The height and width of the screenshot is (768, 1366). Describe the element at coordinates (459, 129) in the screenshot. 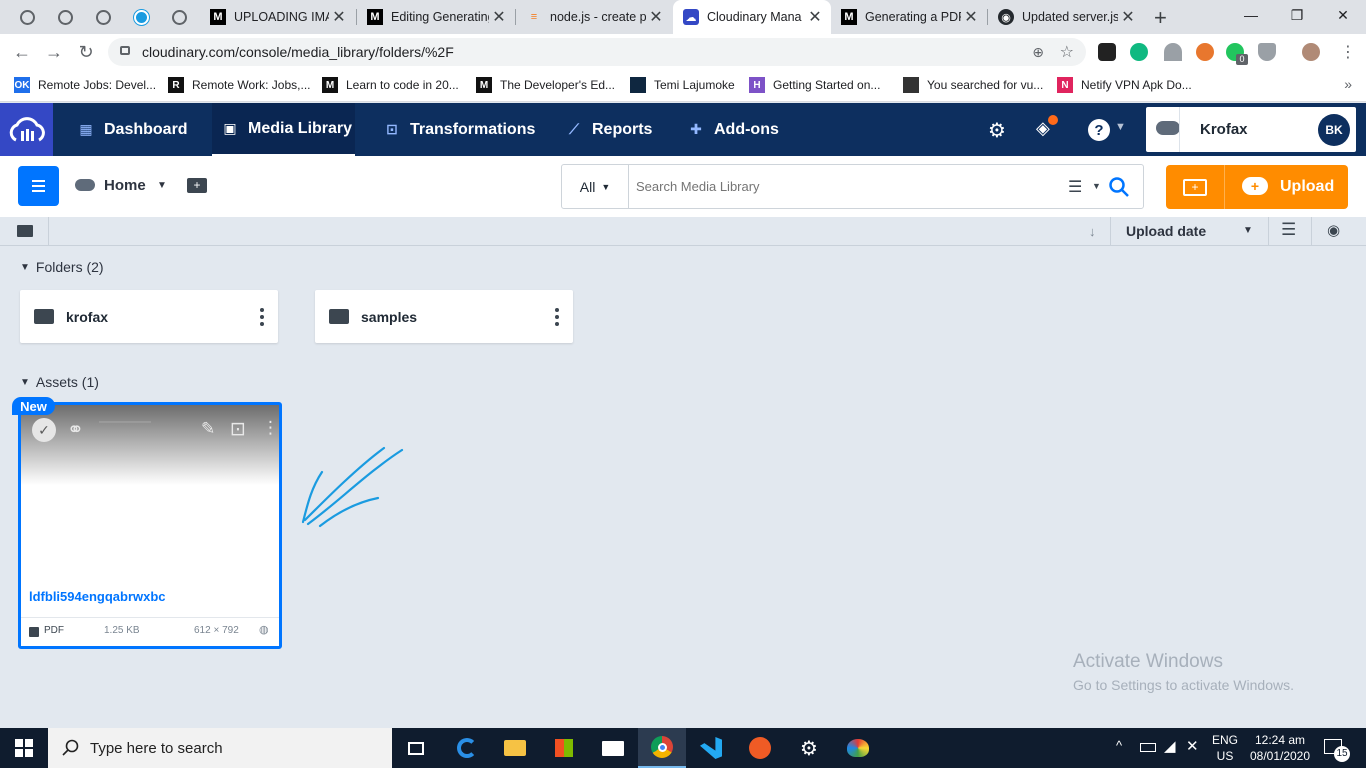

I see `nav-transformations: ⊡ Transformations` at that location.